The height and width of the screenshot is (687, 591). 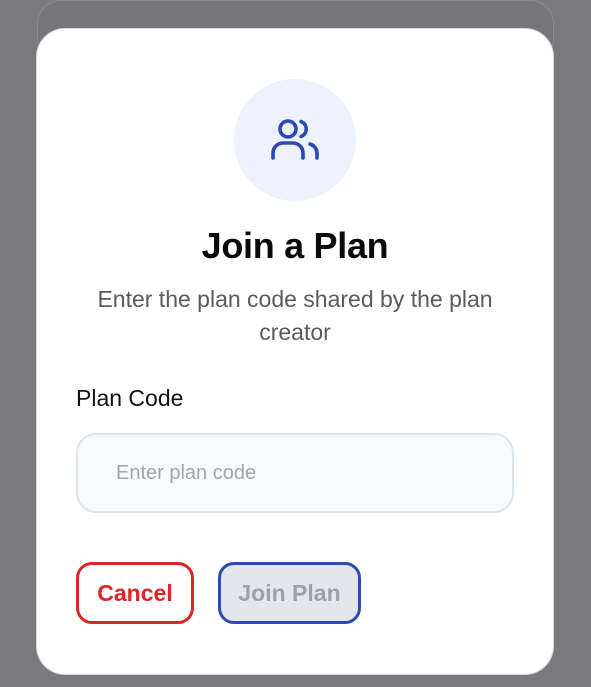 I want to click on join-plan-button: Join Plan, so click(x=289, y=593).